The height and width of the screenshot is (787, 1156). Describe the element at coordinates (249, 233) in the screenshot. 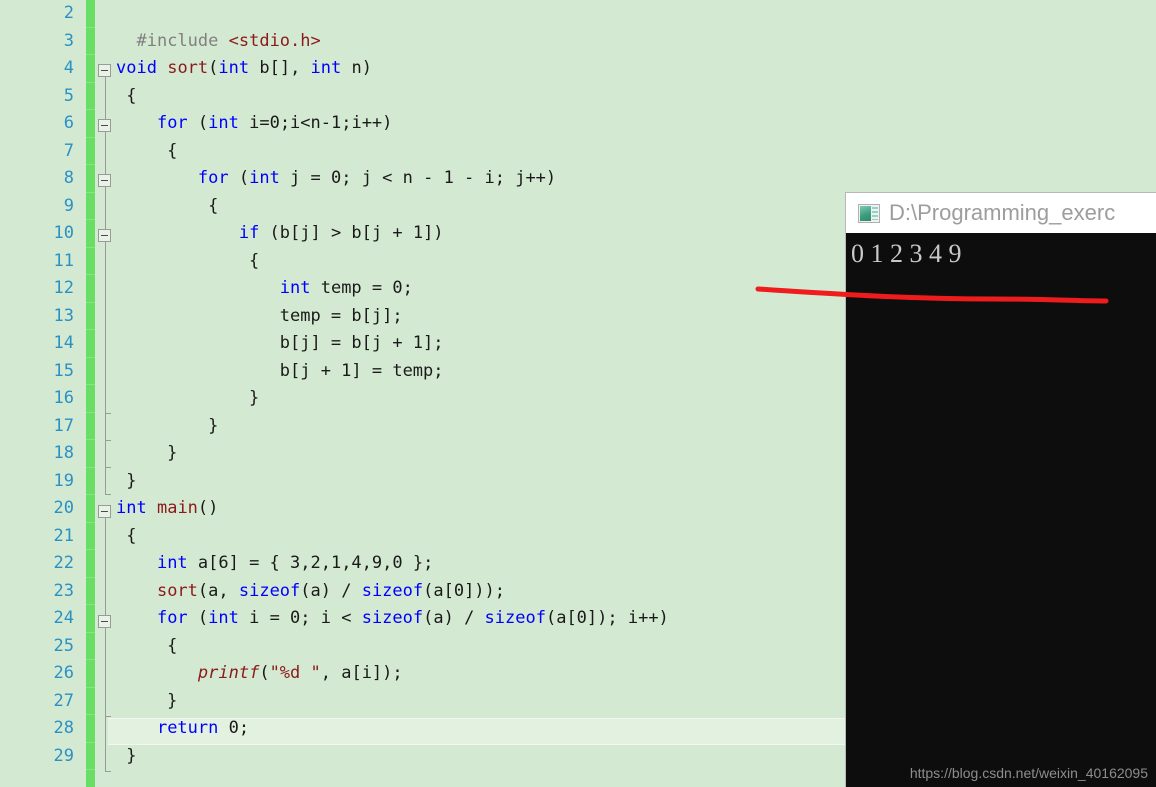

I see `code-token: if` at that location.